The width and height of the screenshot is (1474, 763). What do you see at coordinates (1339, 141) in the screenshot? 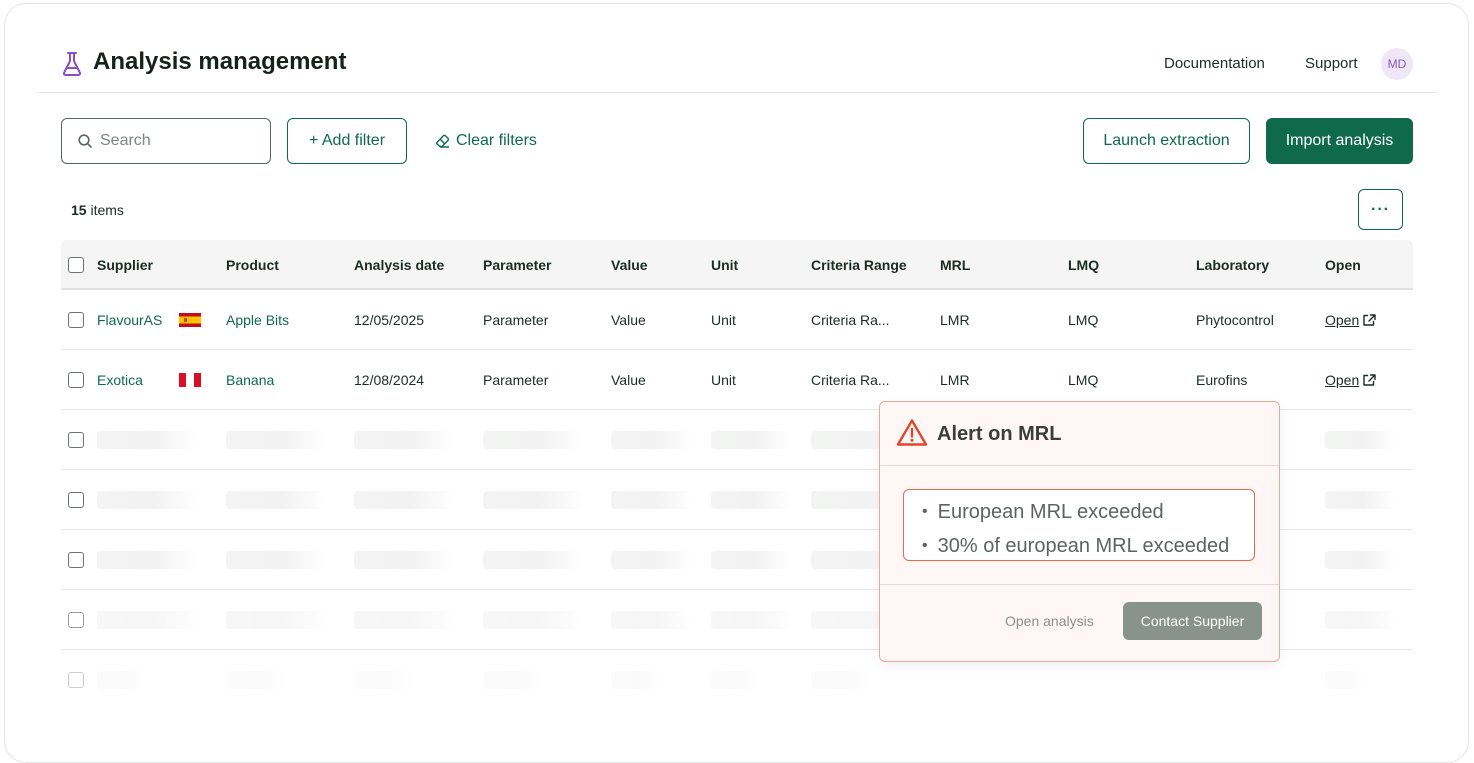
I see `import-analysis-button: Import analysis` at bounding box center [1339, 141].